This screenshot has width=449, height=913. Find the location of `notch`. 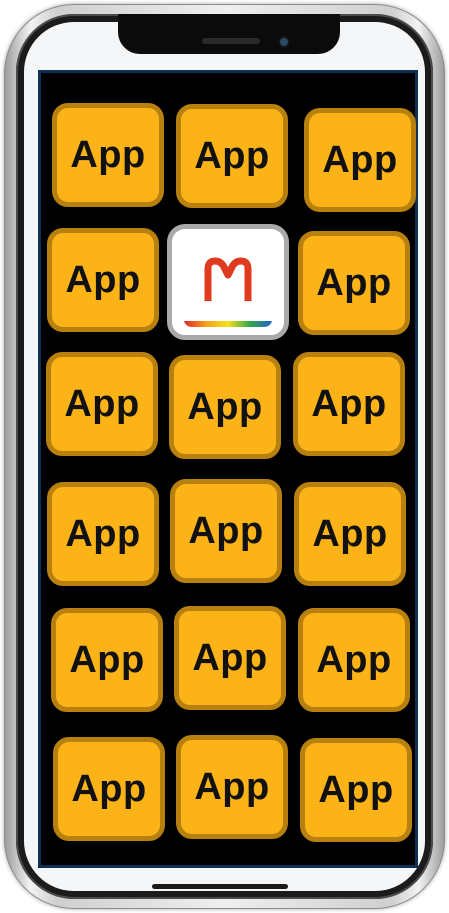

notch is located at coordinates (229, 34).